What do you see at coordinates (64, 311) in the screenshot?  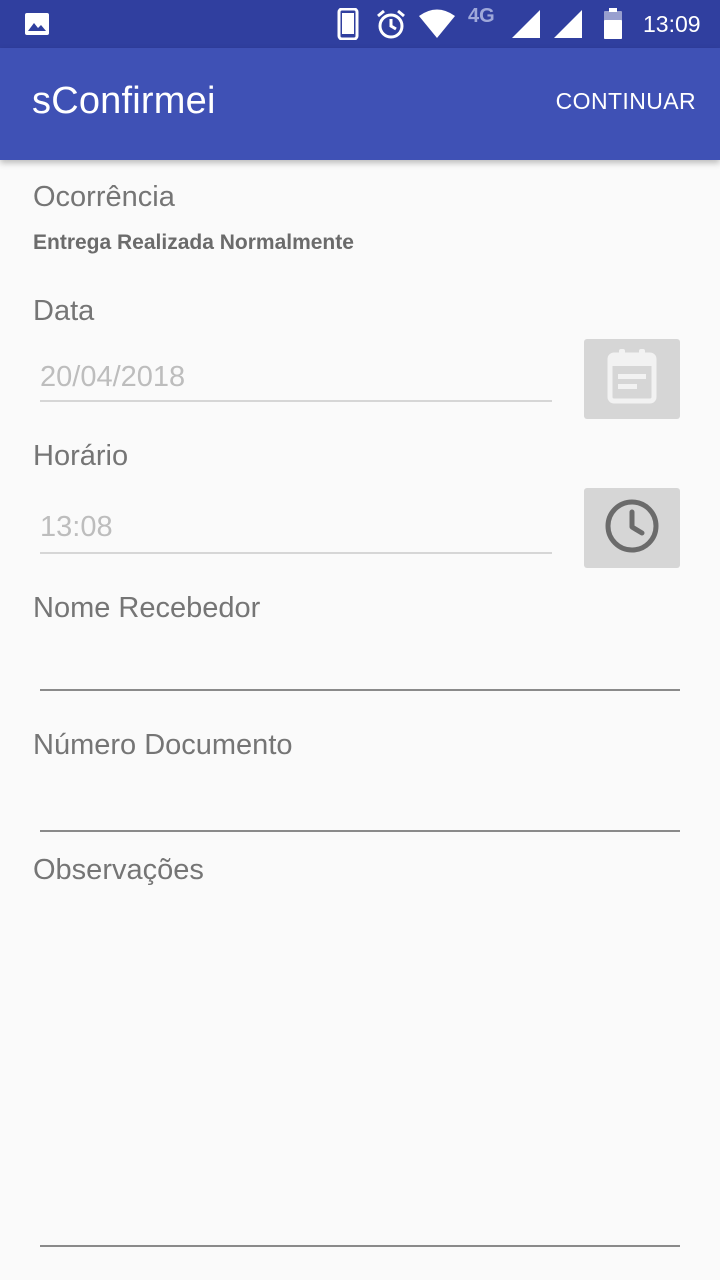 I see `data-label: Data` at bounding box center [64, 311].